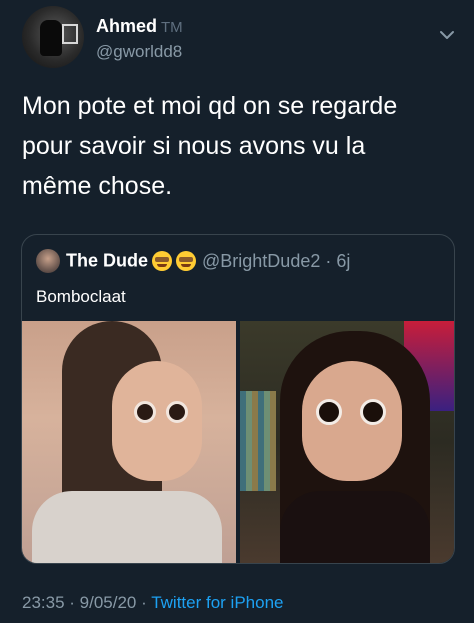  Describe the element at coordinates (194, 146) in the screenshot. I see `tweet-text-line: pour savoir si nous avons vu la` at that location.